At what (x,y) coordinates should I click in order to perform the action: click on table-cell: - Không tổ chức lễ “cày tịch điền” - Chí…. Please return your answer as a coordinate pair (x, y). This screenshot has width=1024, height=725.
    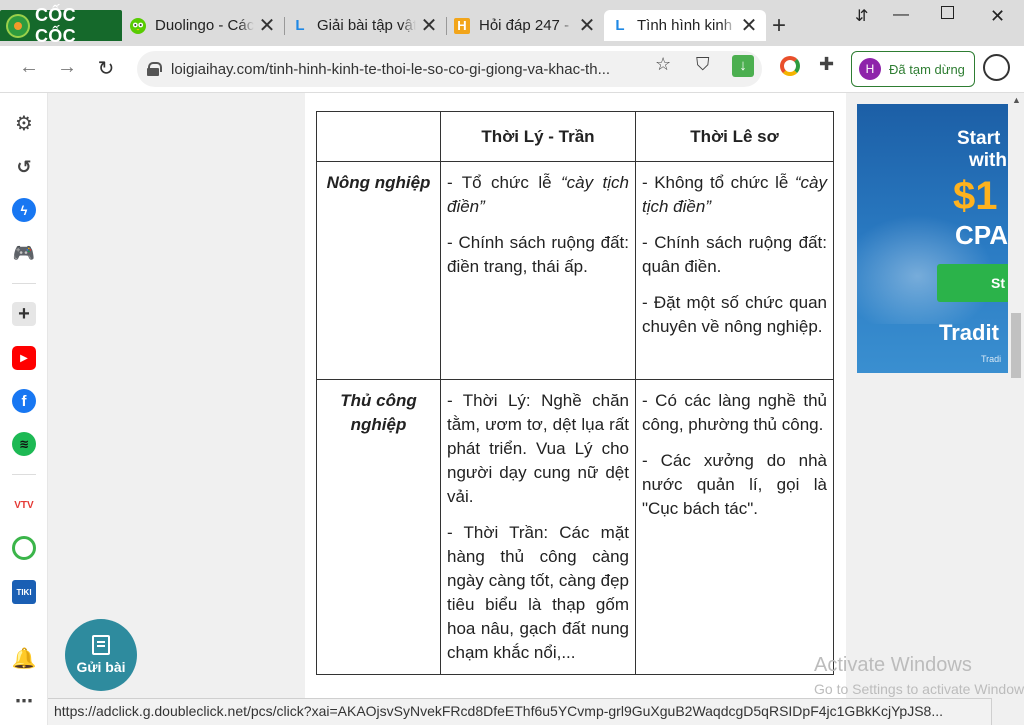
    Looking at the image, I should click on (734, 270).